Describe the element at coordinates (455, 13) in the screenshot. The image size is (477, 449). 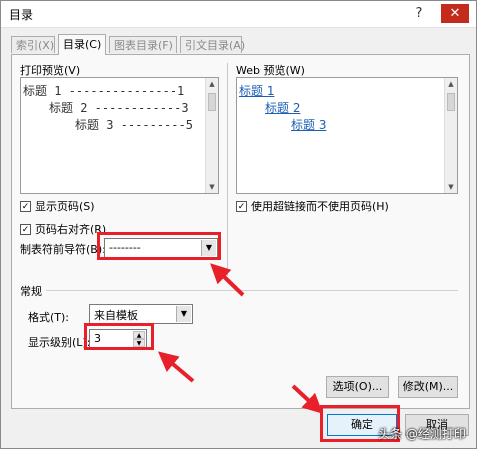
I see `close-icon: ✕` at that location.